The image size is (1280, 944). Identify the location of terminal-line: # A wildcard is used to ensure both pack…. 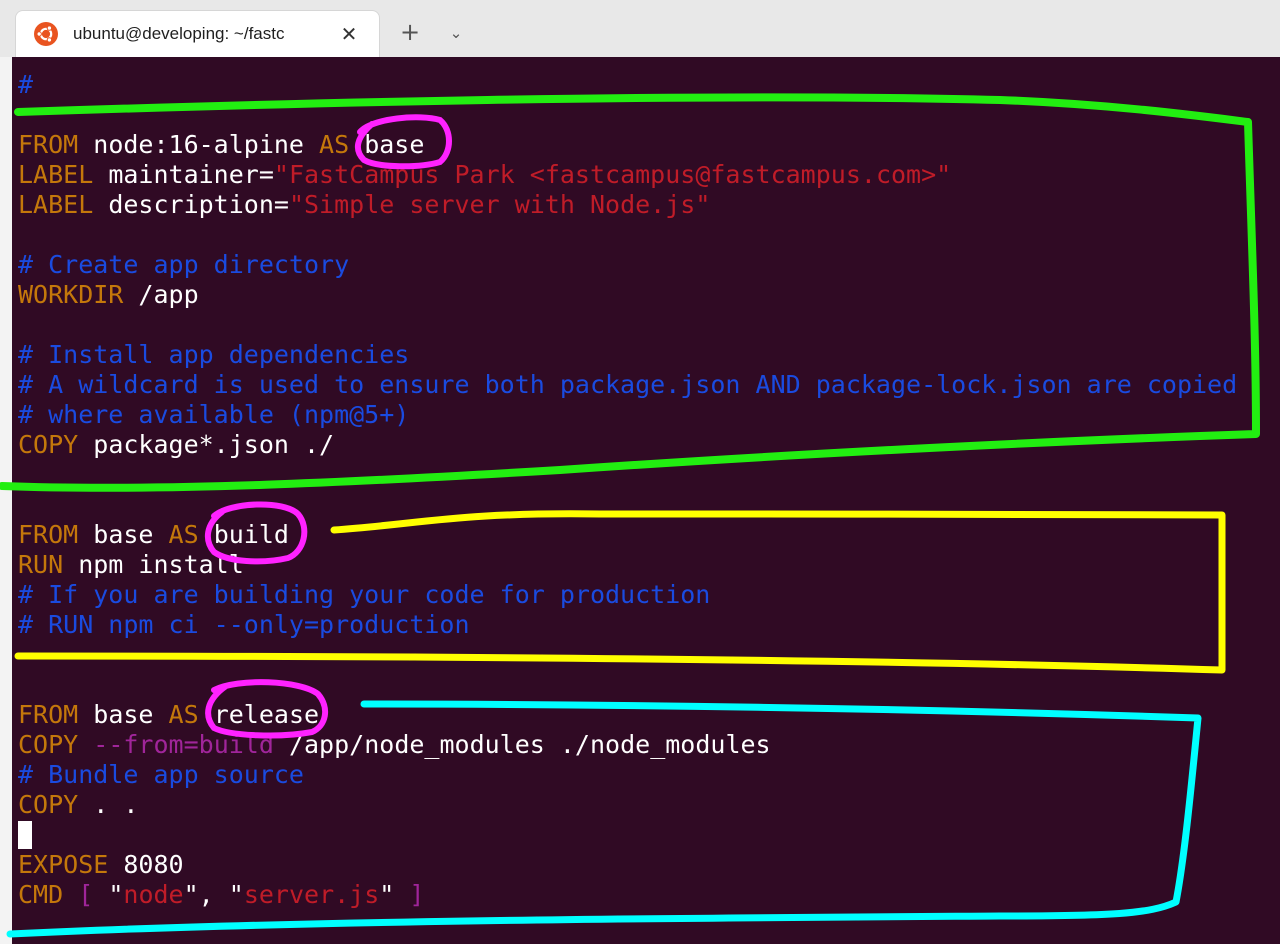
(627, 385).